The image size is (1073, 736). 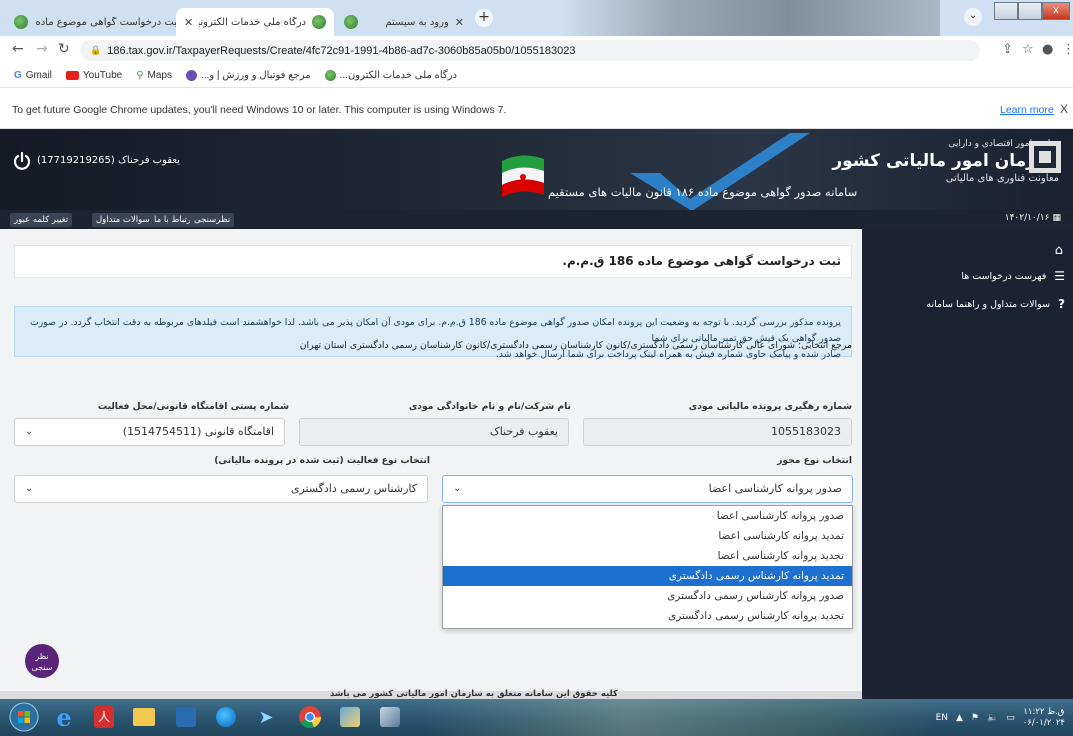 What do you see at coordinates (186, 717) in the screenshot?
I see `media-player-icon` at bounding box center [186, 717].